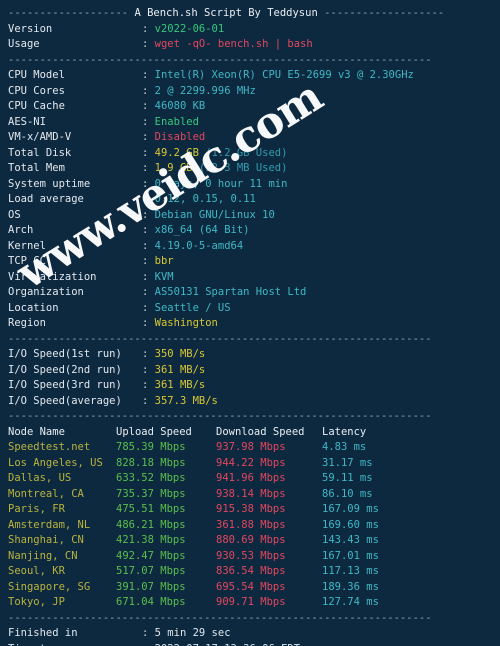 This screenshot has width=500, height=646. What do you see at coordinates (36, 602) in the screenshot?
I see `node-name: Tokyo, JP` at bounding box center [36, 602].